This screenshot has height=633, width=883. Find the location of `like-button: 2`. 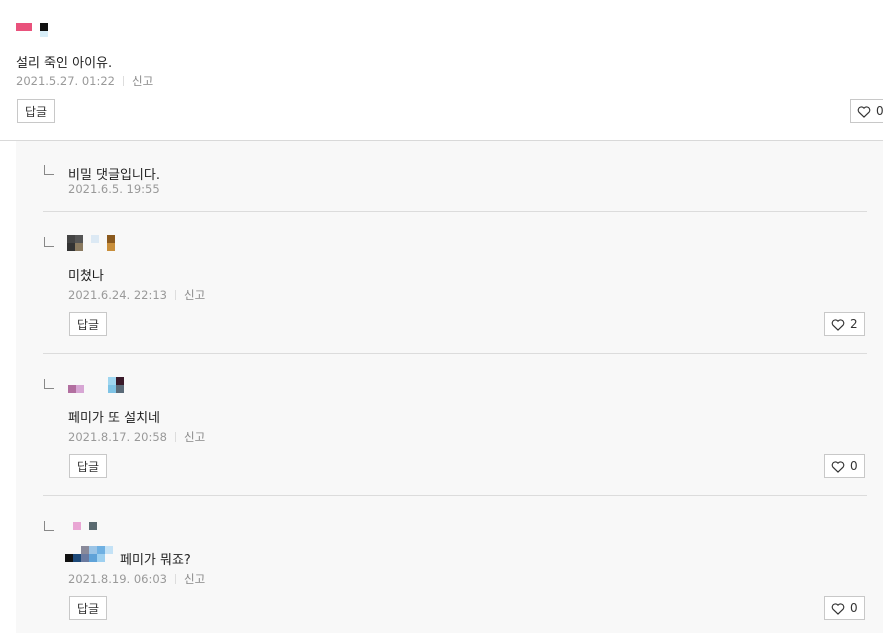

like-button: 2 is located at coordinates (844, 324).